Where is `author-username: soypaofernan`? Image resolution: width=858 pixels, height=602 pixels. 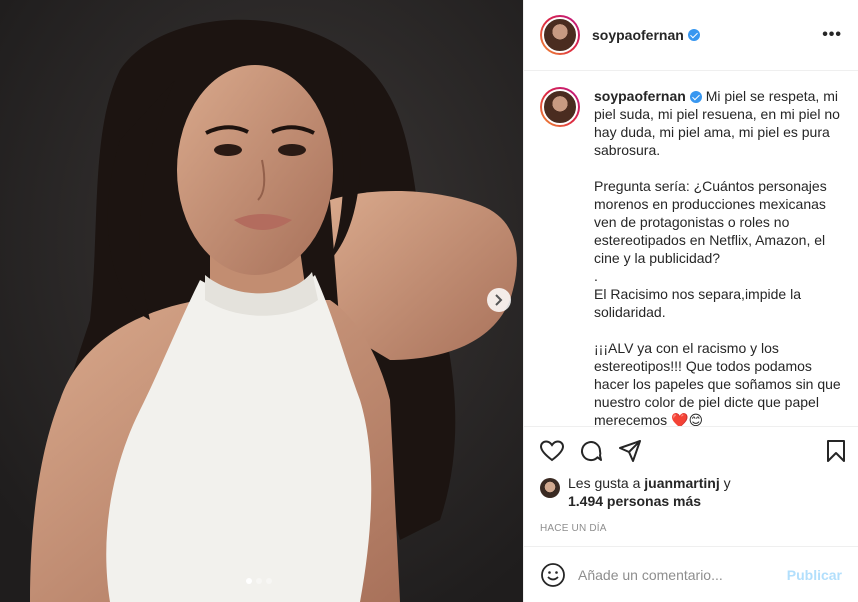
author-username: soypaofernan is located at coordinates (638, 35).